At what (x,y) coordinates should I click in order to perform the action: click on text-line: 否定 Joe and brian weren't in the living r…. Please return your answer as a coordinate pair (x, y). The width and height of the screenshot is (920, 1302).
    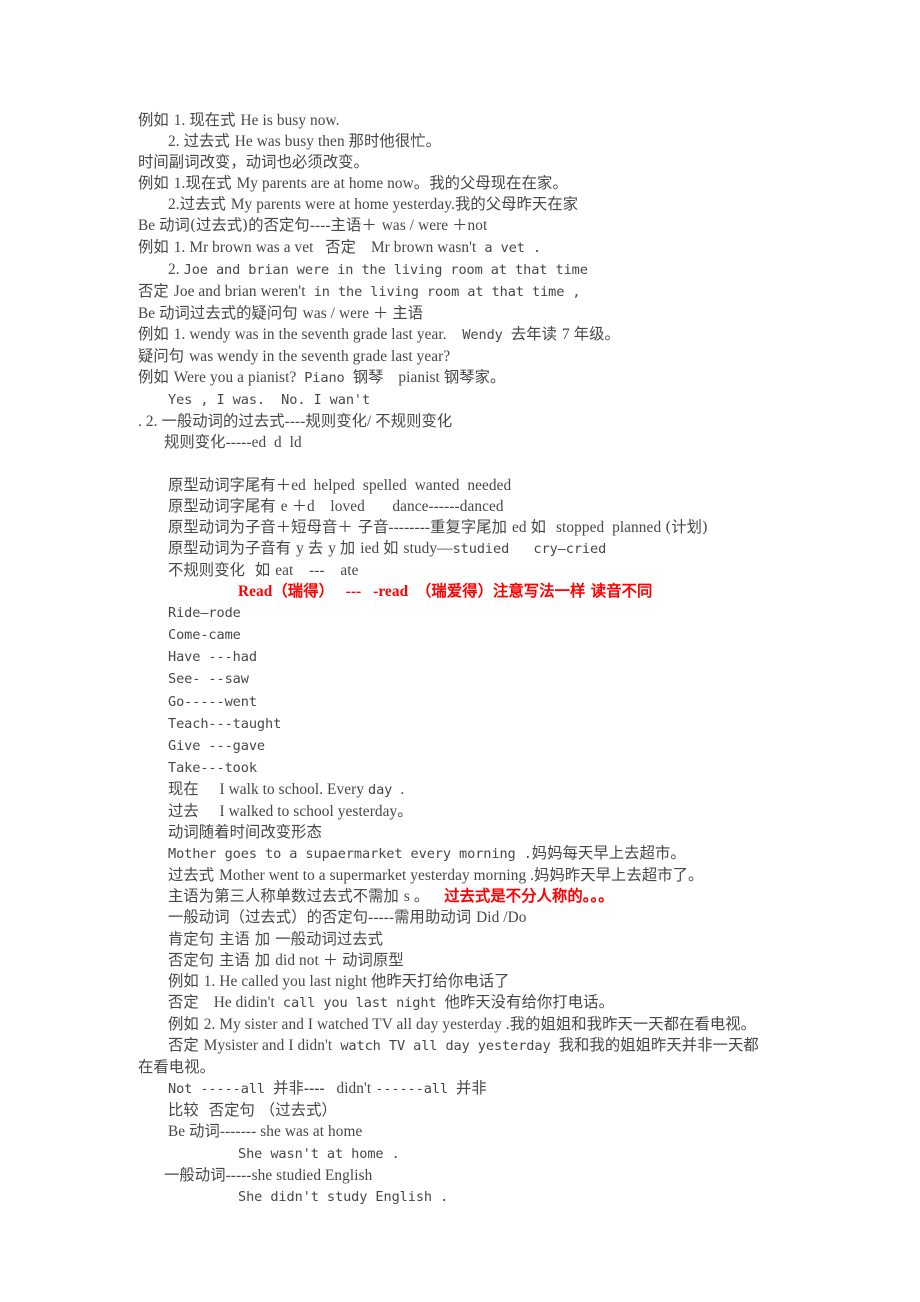
    Looking at the image, I should click on (359, 290).